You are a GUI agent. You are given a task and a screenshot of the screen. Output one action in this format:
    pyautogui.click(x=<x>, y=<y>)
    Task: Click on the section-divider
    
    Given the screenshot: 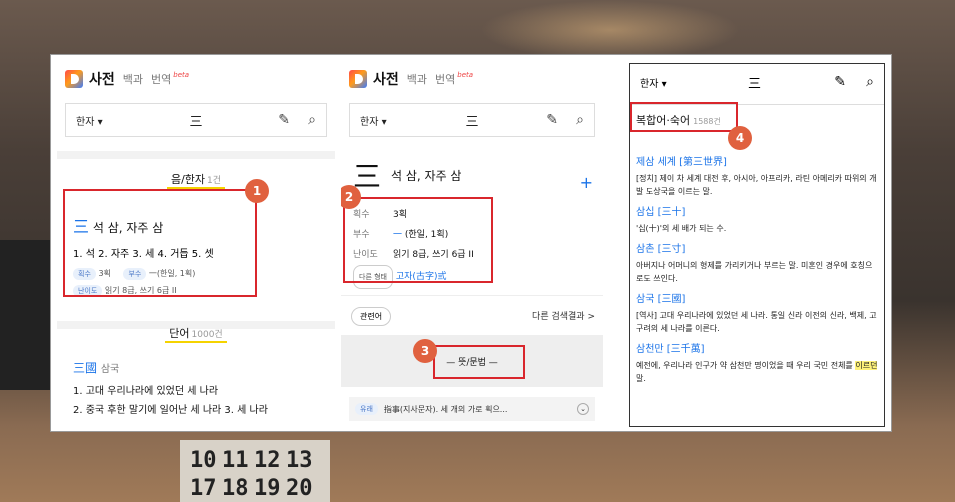 What is the action you would take?
    pyautogui.click(x=196, y=155)
    